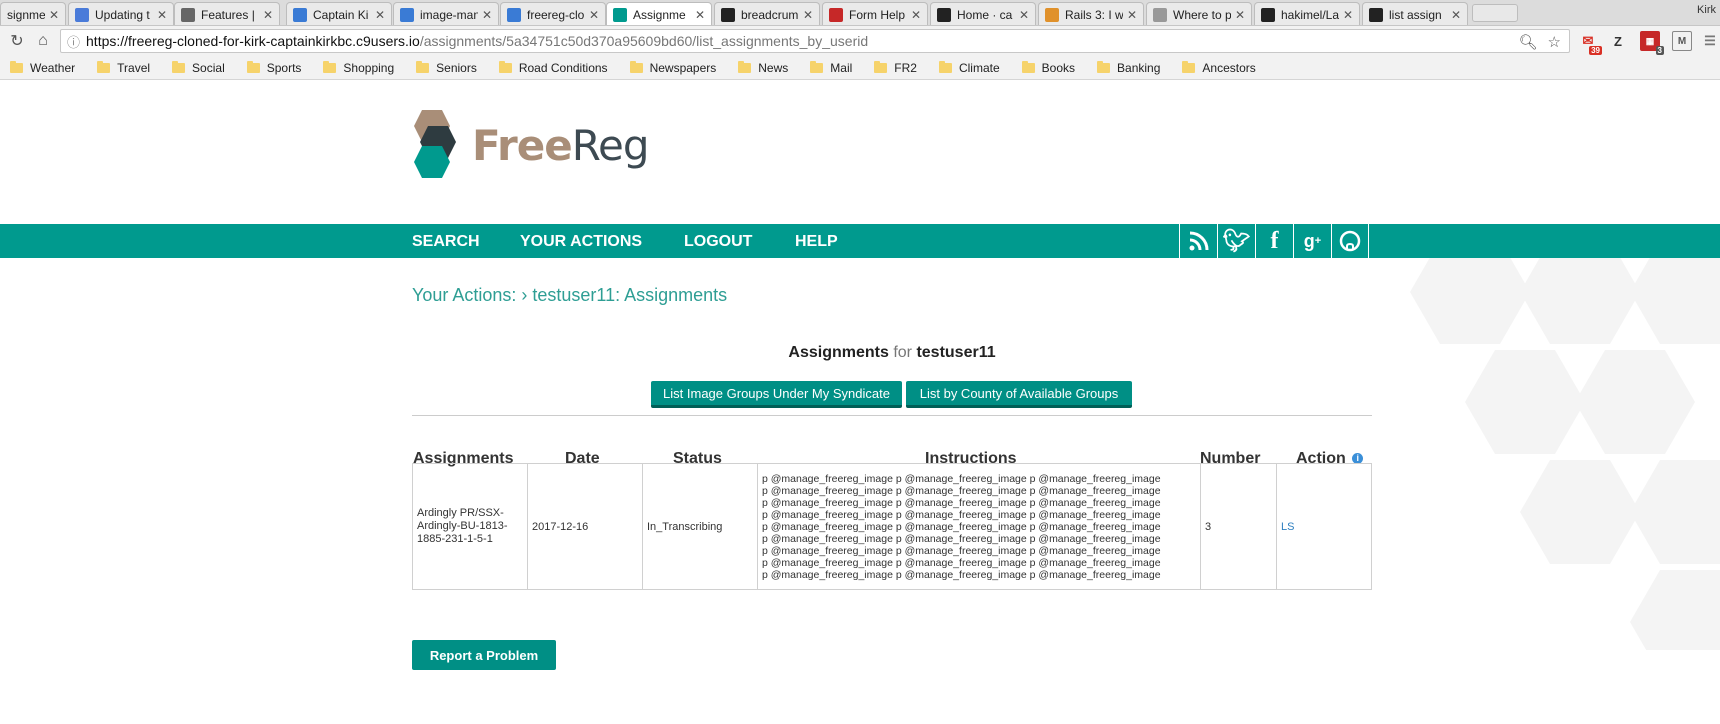 The height and width of the screenshot is (724, 1720). I want to click on browser-tab: list assign ✕, so click(1415, 13).